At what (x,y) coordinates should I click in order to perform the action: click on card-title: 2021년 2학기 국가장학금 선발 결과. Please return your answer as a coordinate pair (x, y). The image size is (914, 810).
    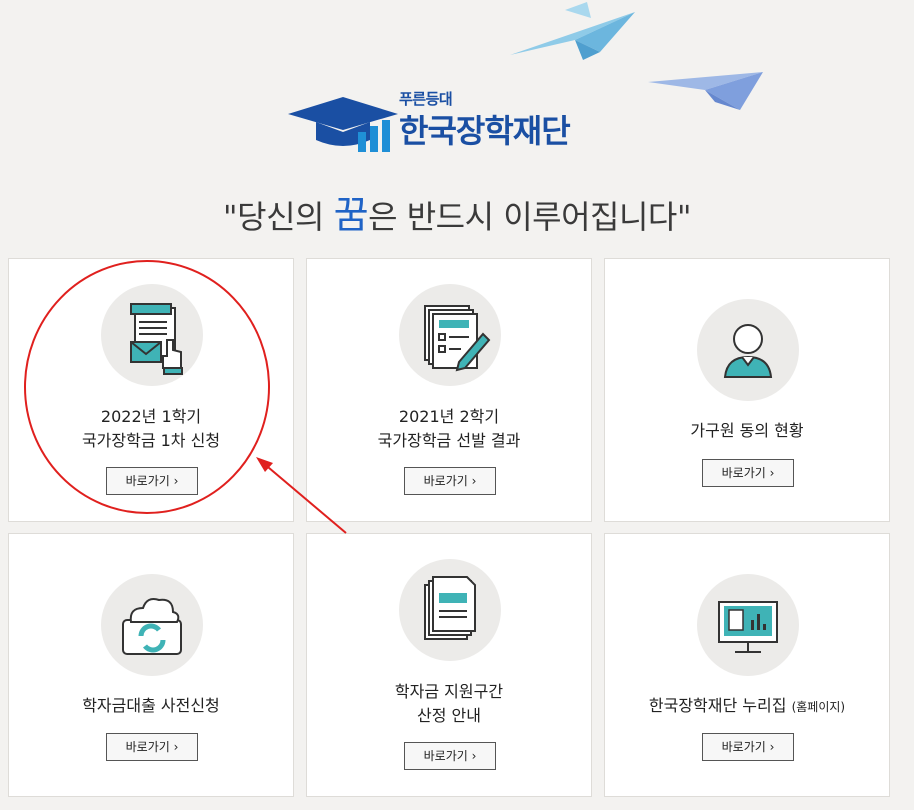
    Looking at the image, I should click on (449, 429).